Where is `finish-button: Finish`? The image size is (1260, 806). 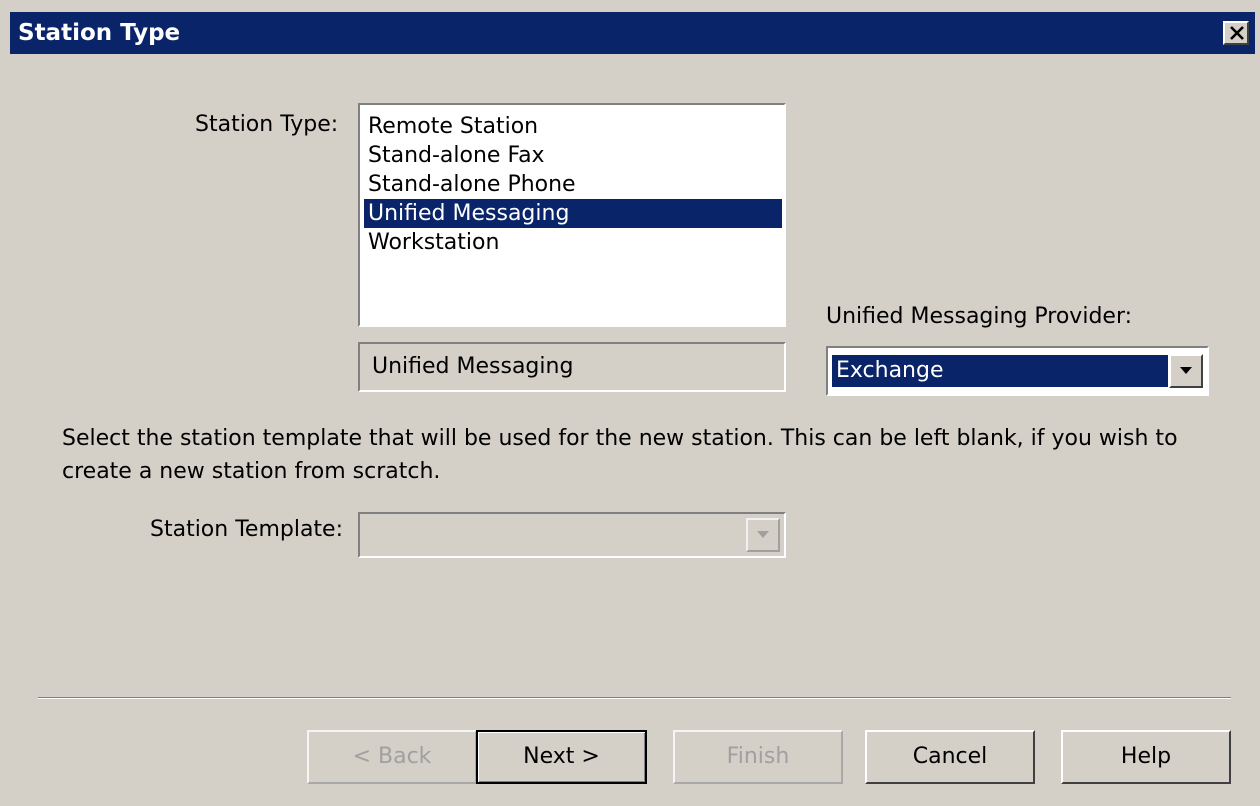 finish-button: Finish is located at coordinates (758, 757).